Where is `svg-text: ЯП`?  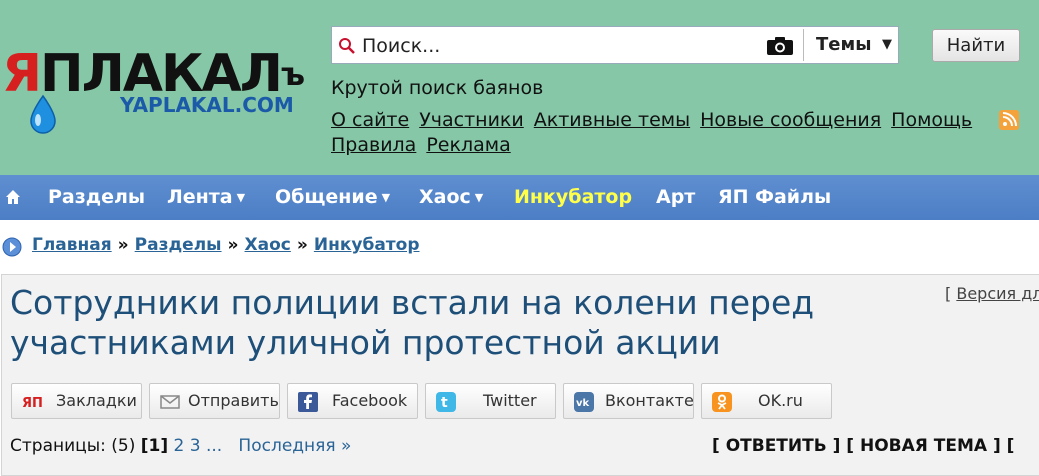
svg-text: ЯП is located at coordinates (32, 403).